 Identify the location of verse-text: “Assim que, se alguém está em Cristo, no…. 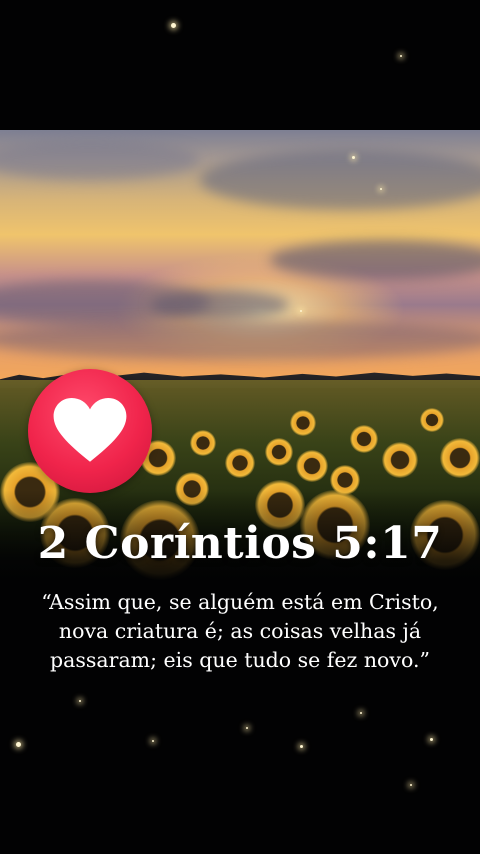
(240, 631).